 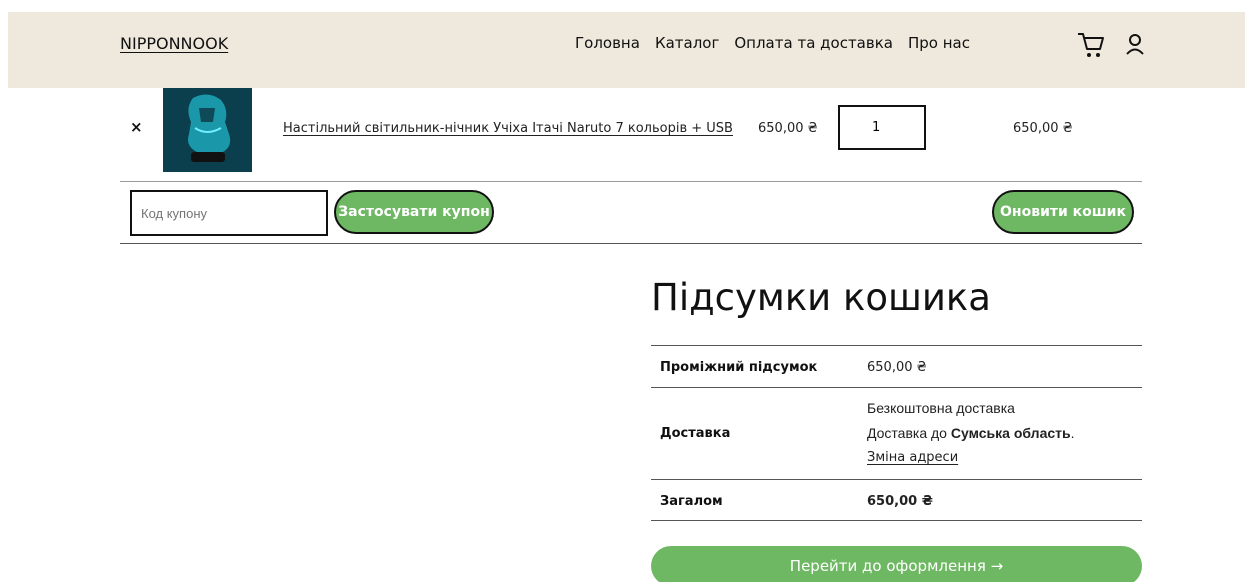 I want to click on apply-coupon-button: Застосувати купон, so click(x=414, y=212).